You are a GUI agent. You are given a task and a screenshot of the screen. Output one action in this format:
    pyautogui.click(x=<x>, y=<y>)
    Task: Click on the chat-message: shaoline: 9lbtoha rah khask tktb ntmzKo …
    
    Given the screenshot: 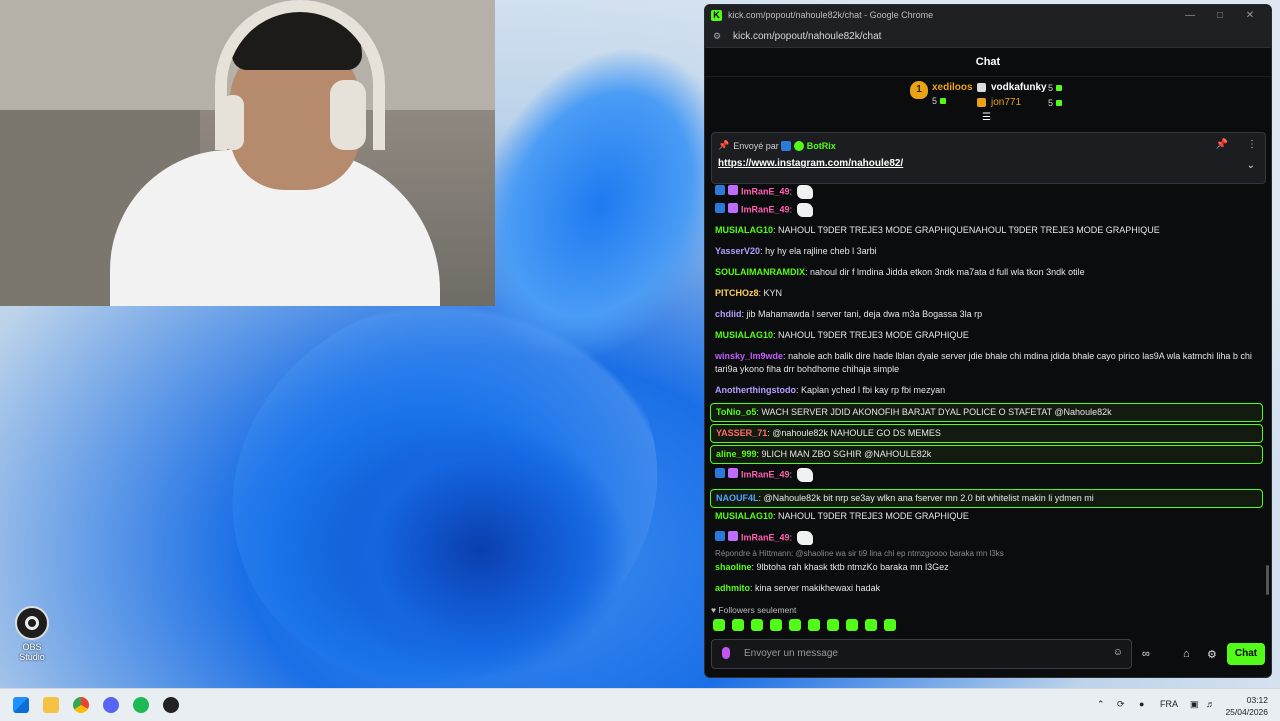 What is the action you would take?
    pyautogui.click(x=989, y=567)
    